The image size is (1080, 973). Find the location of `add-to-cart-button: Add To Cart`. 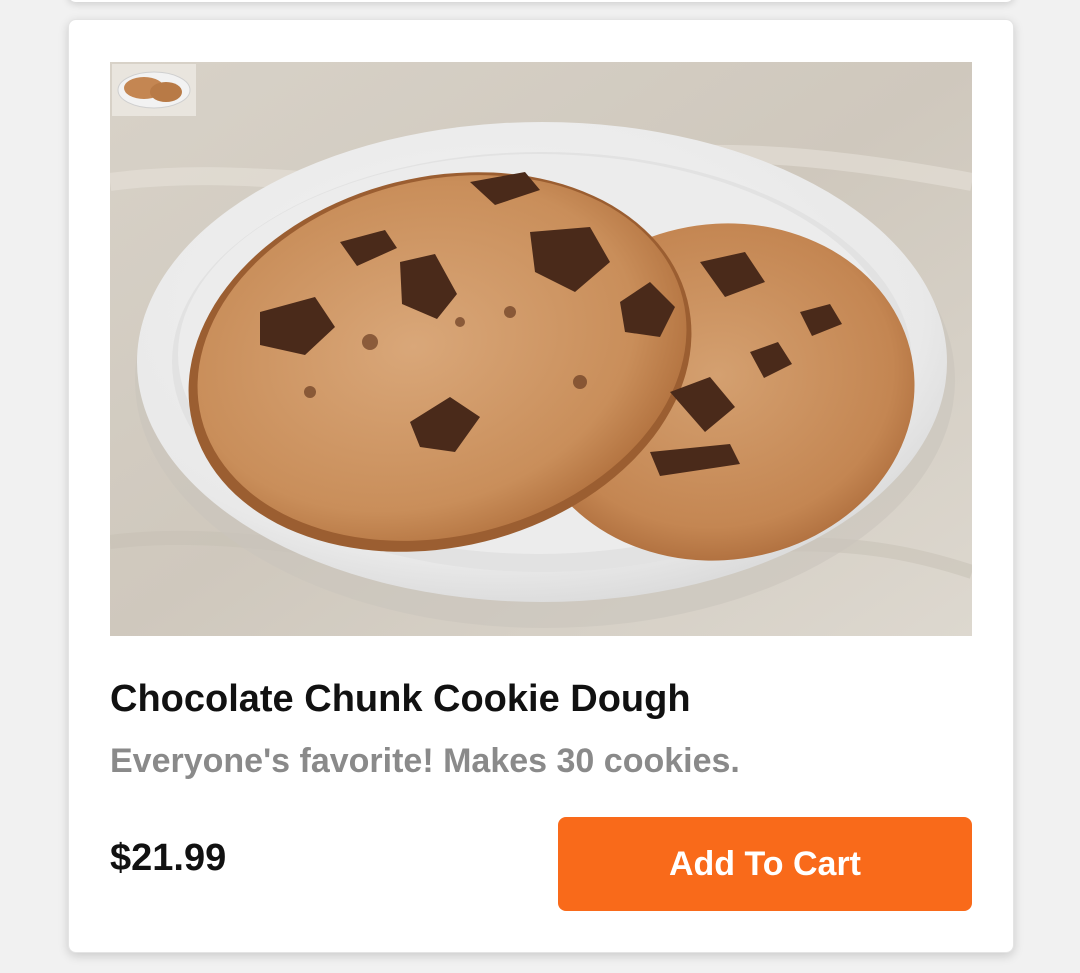

add-to-cart-button: Add To Cart is located at coordinates (765, 864).